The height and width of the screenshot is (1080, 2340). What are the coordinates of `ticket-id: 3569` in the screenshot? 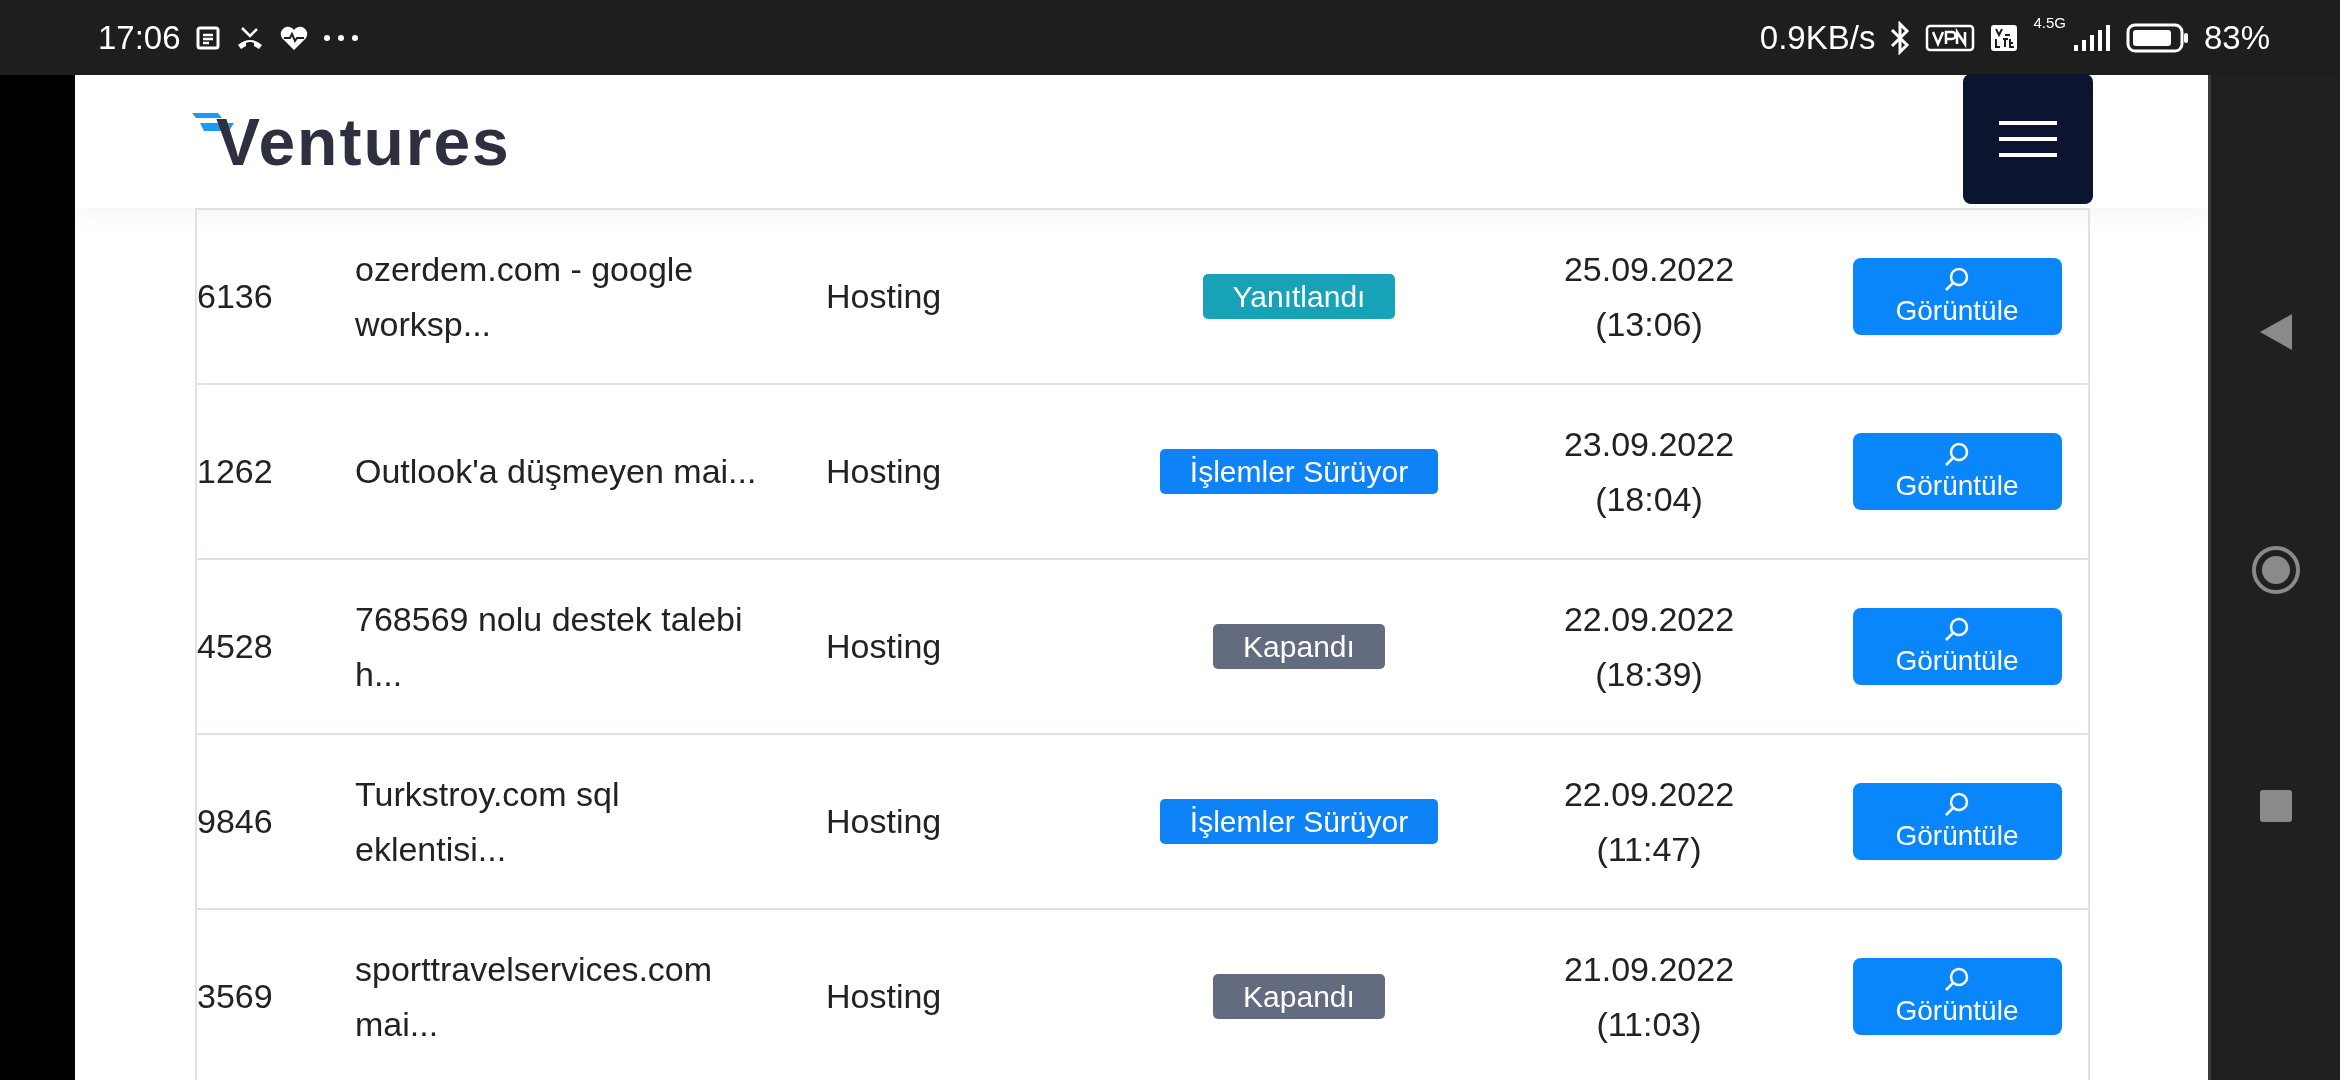 It's located at (235, 997).